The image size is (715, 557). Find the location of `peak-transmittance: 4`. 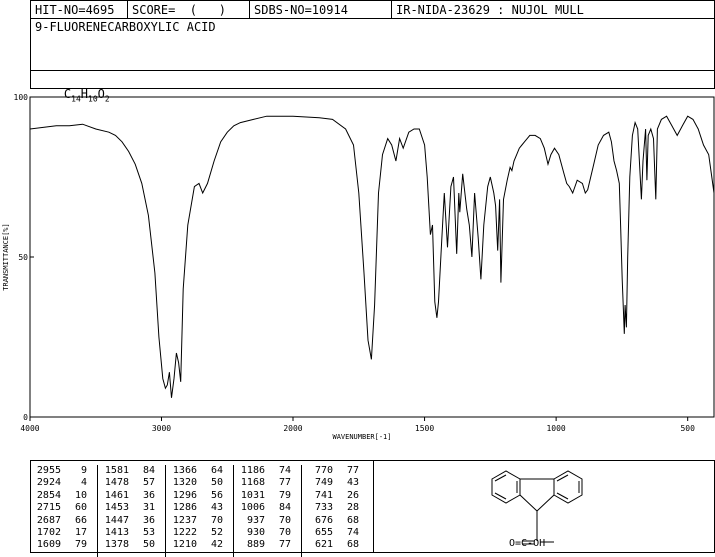

peak-transmittance: 4 is located at coordinates (83, 483).